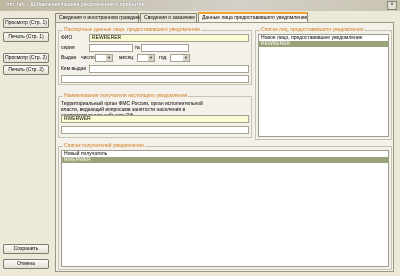 The width and height of the screenshot is (400, 276). What do you see at coordinates (169, 38) in the screenshot?
I see `fio-field: REWRERER` at bounding box center [169, 38].